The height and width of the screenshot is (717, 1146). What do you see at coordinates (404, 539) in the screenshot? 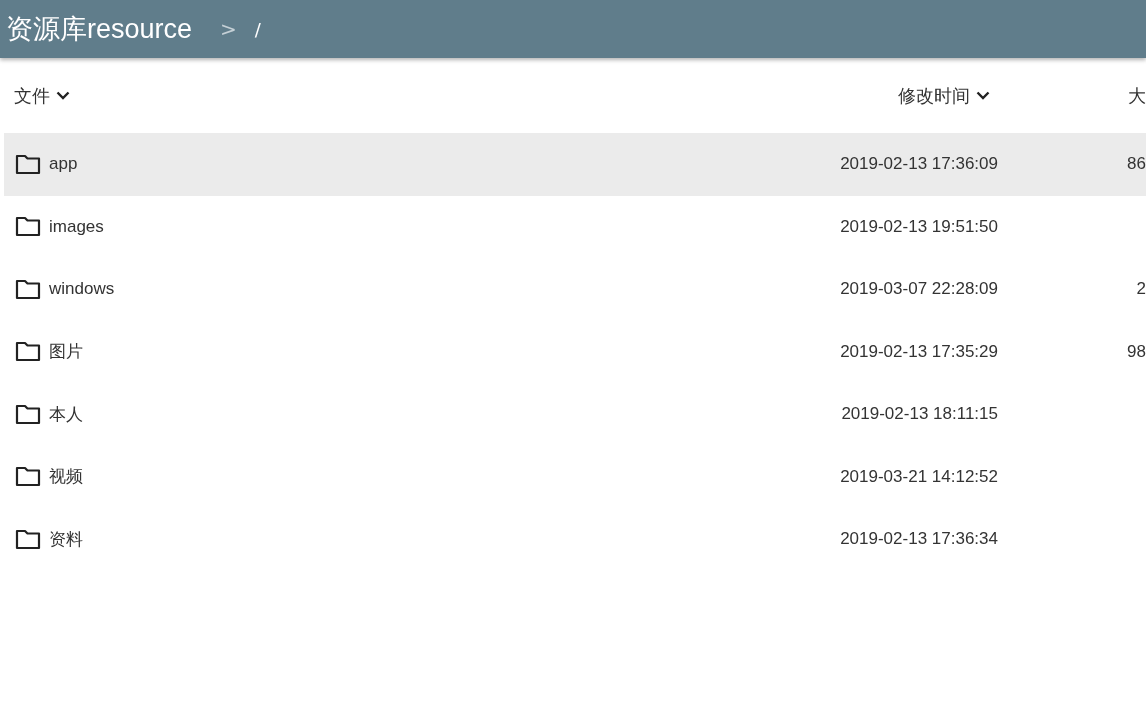
I see `file-name: 资料` at bounding box center [404, 539].